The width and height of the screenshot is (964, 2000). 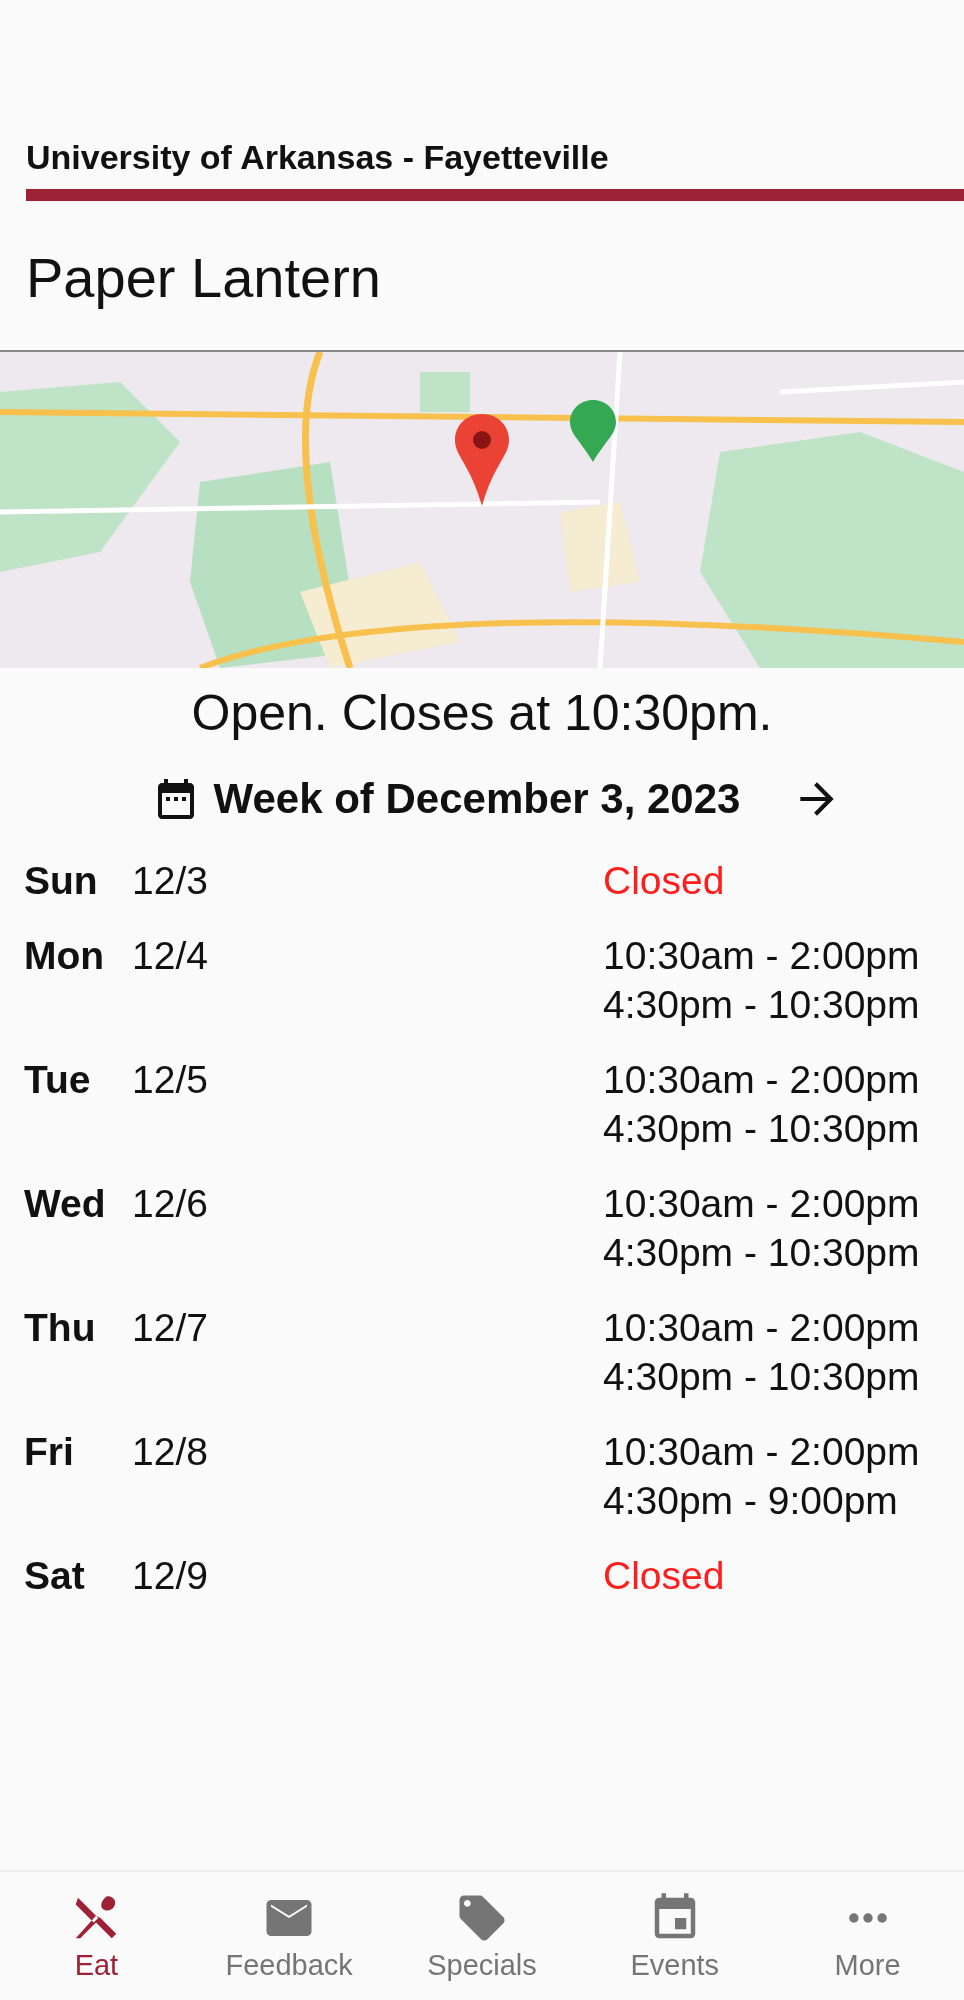 What do you see at coordinates (170, 1452) in the screenshot?
I see `day-date: 12/8` at bounding box center [170, 1452].